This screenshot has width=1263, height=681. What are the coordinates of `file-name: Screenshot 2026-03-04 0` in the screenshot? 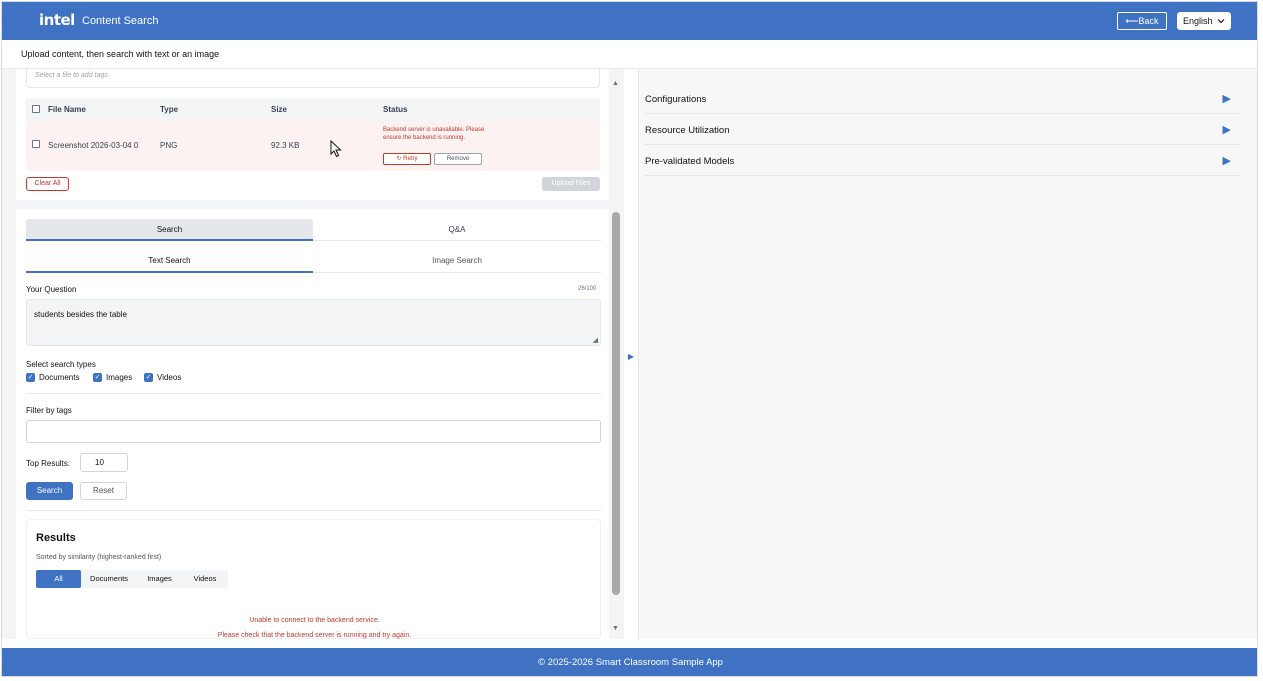 It's located at (93, 145).